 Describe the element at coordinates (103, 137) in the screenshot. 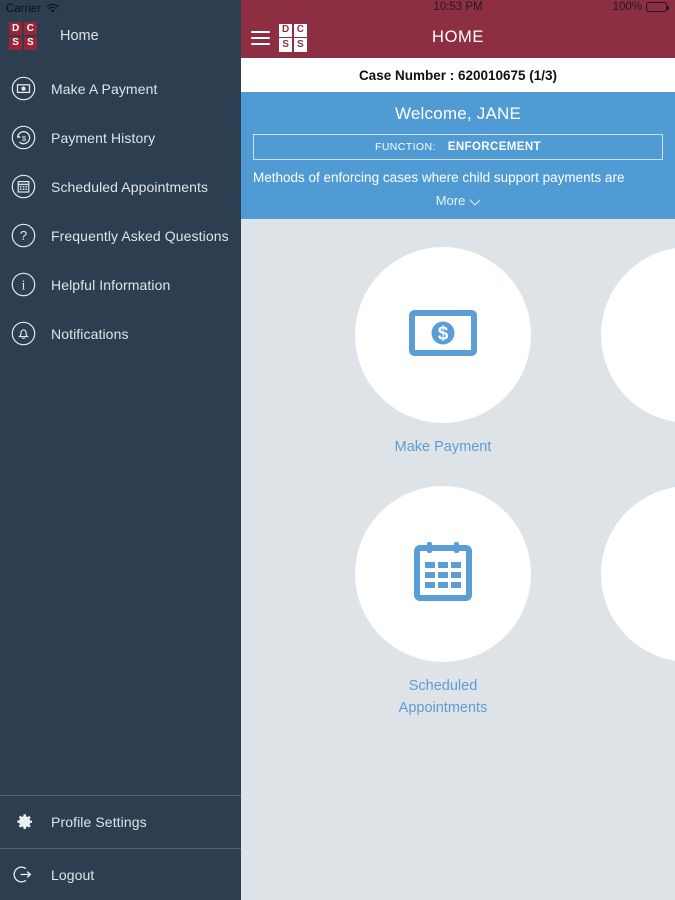

I see `sidebar-label: Payment History` at that location.